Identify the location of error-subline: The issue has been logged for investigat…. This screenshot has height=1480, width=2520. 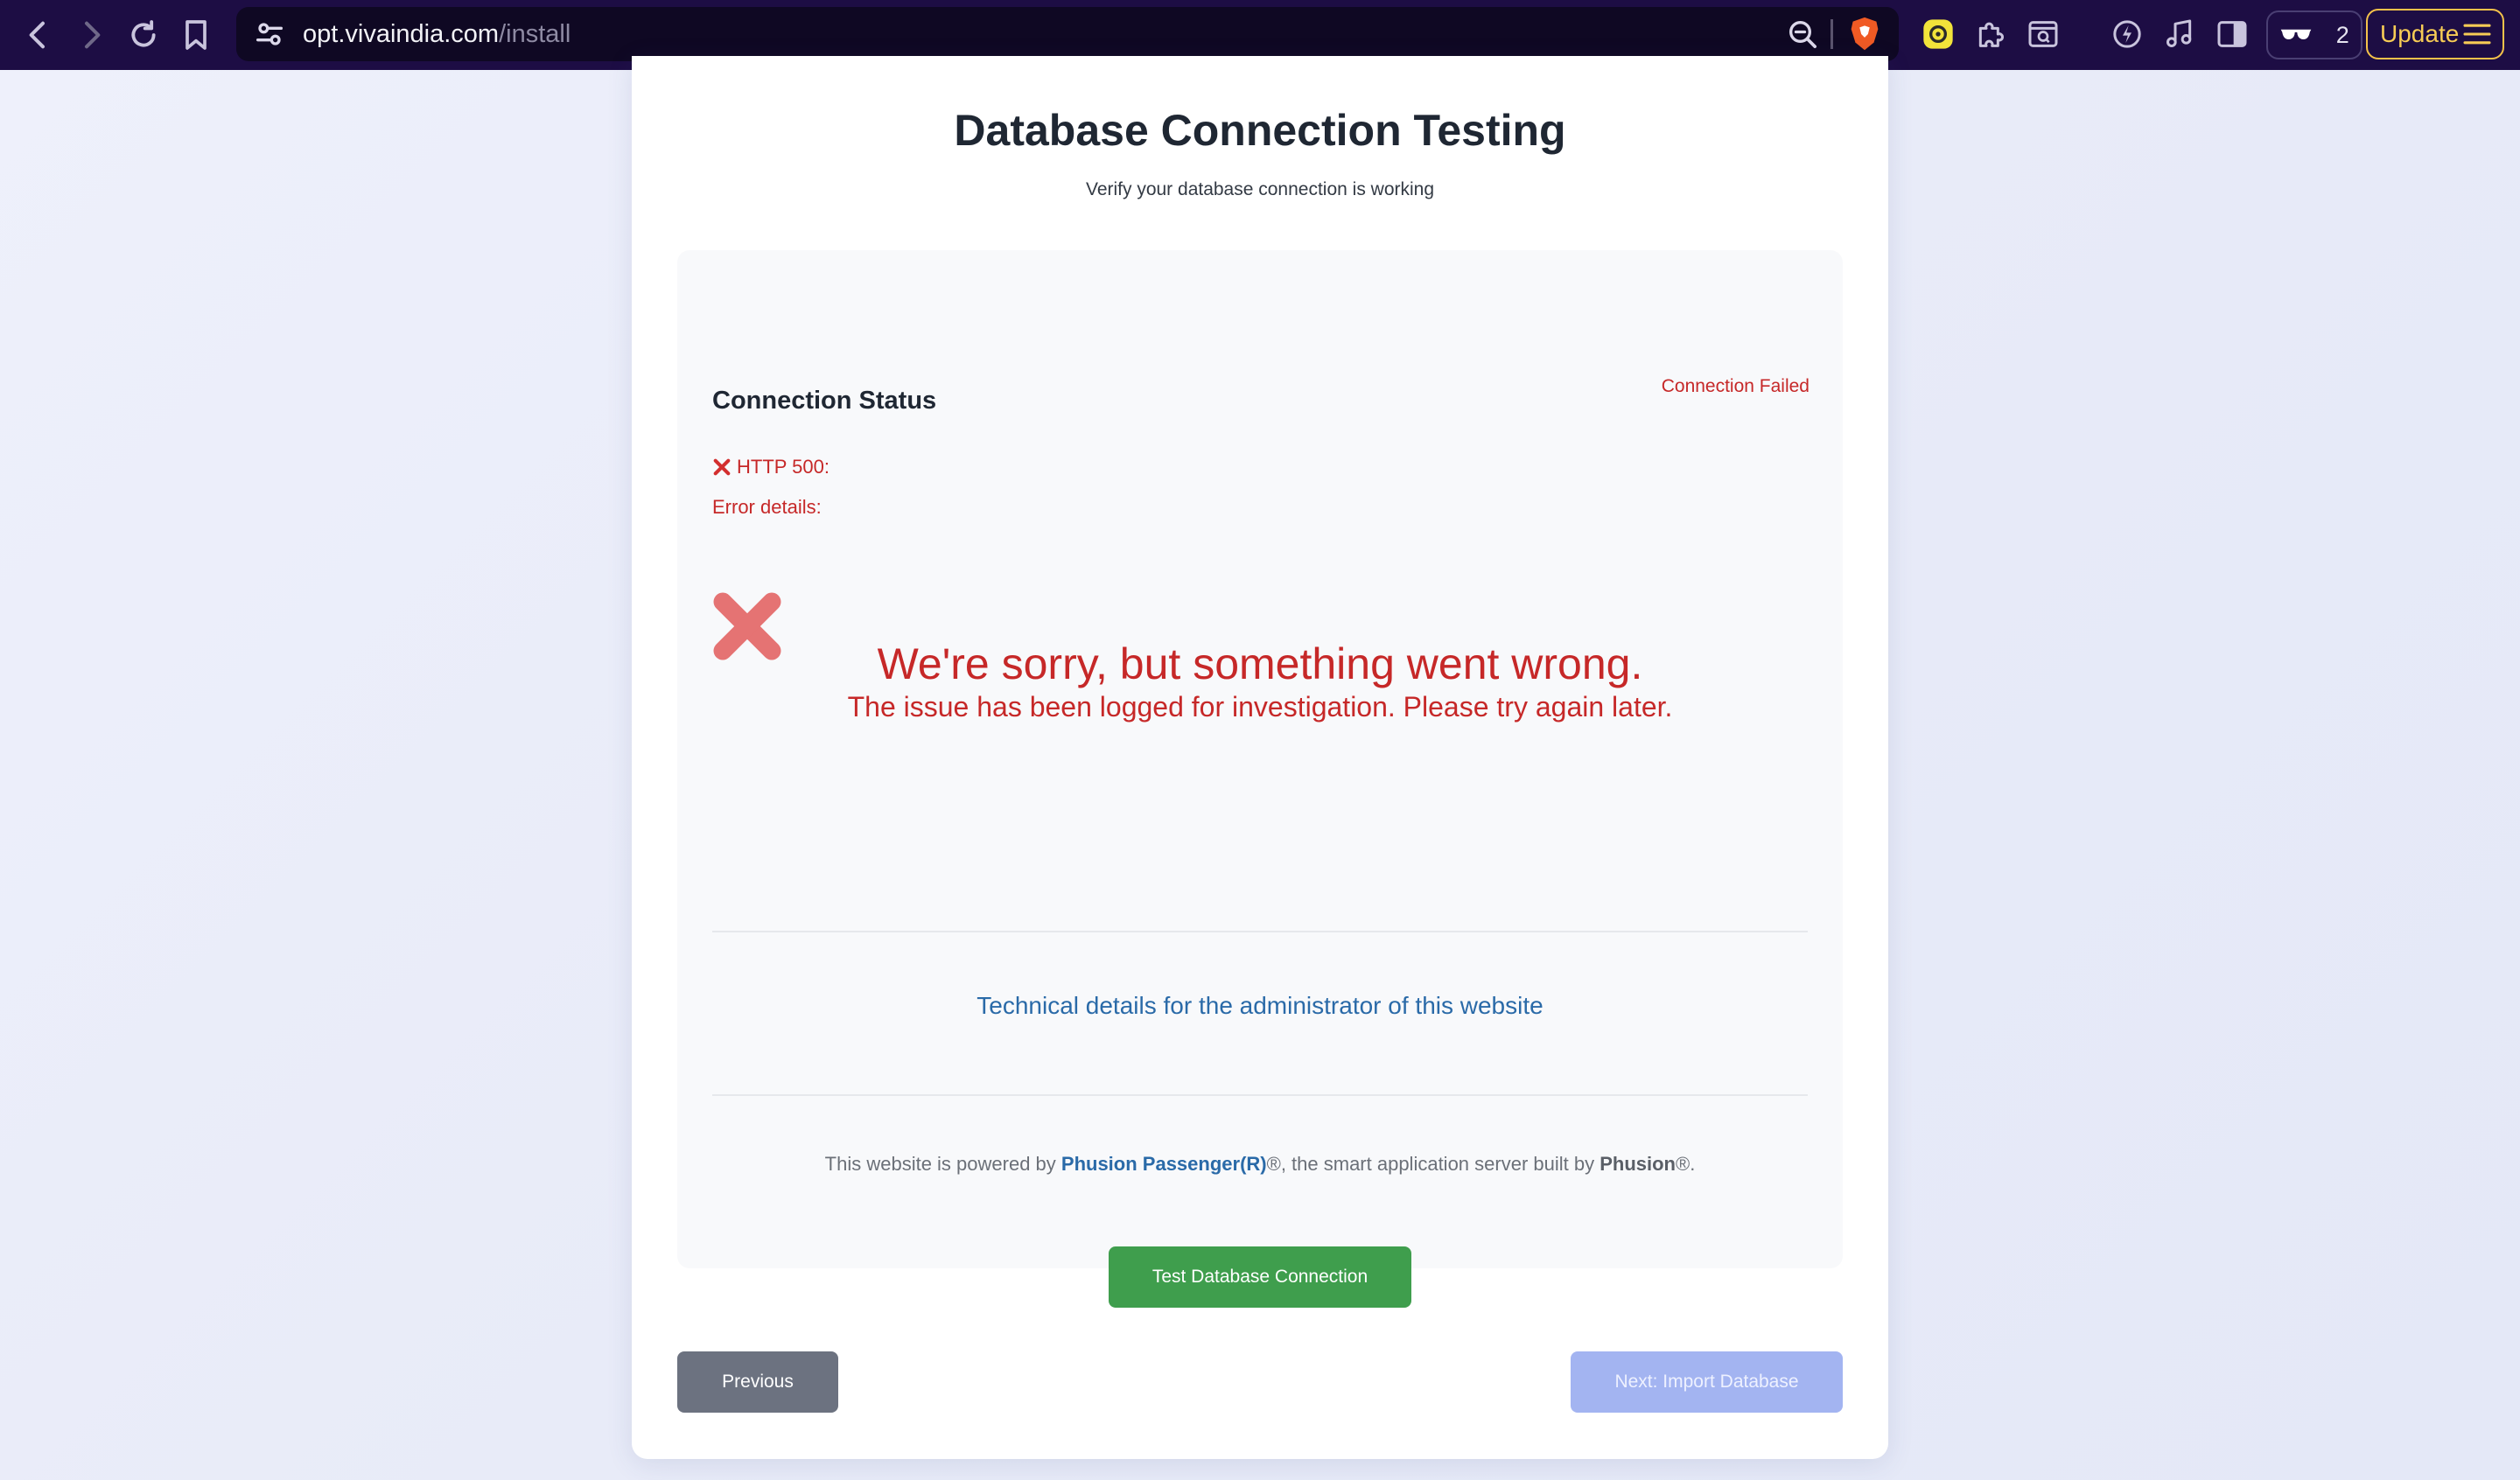
(1260, 707).